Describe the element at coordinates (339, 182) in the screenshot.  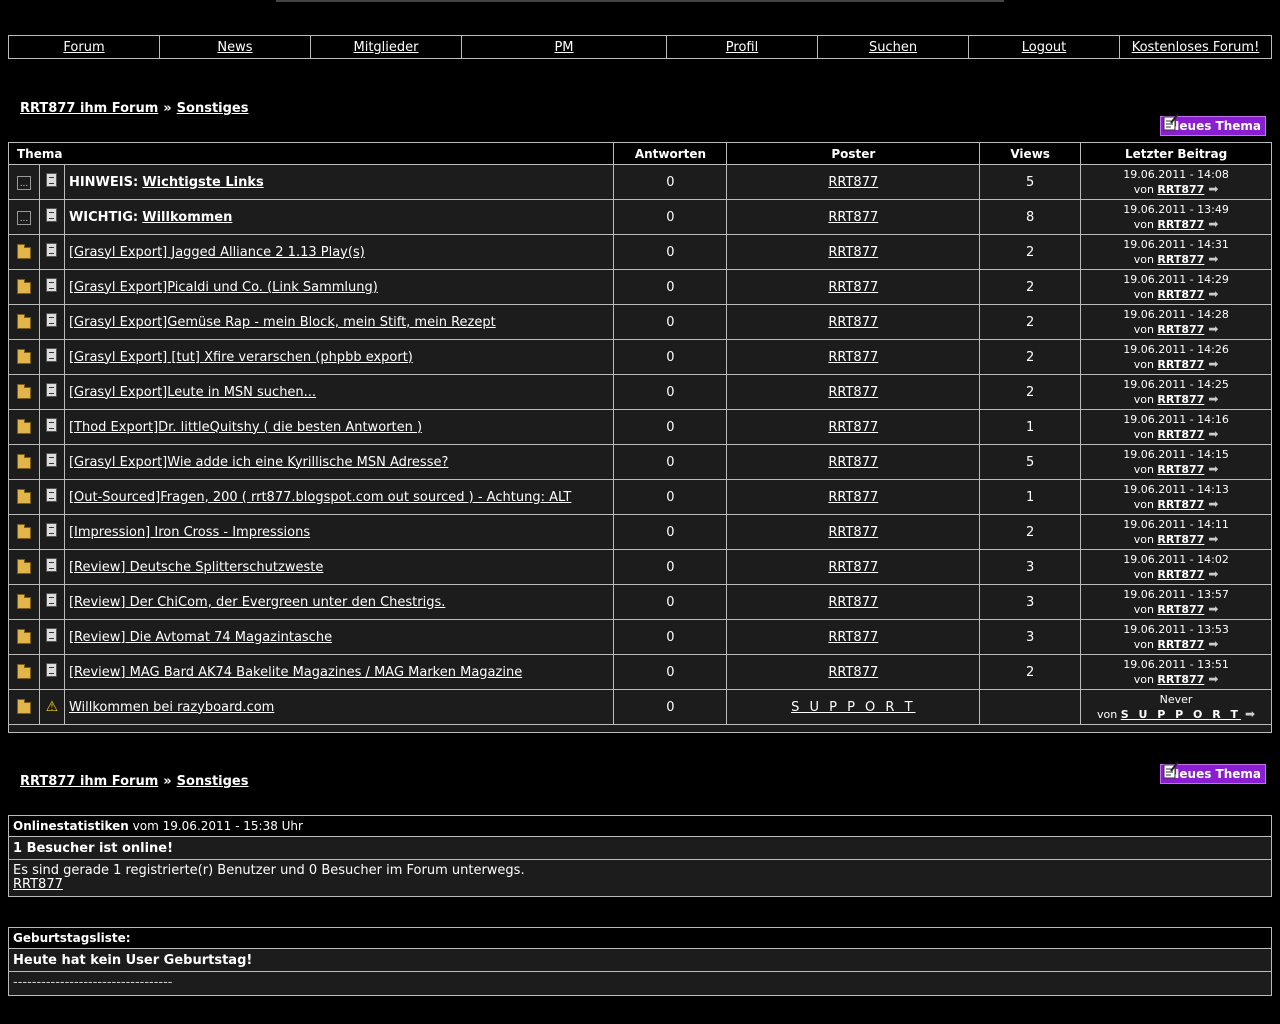
I see `topic-cell: HINWEIS: Wichtigste Links` at that location.